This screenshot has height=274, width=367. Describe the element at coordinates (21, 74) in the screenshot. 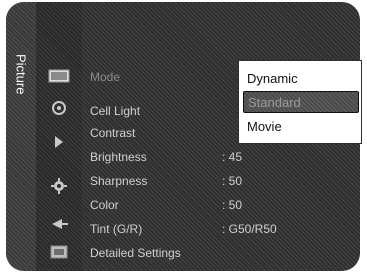

I see `side-tab-label: Picture` at that location.